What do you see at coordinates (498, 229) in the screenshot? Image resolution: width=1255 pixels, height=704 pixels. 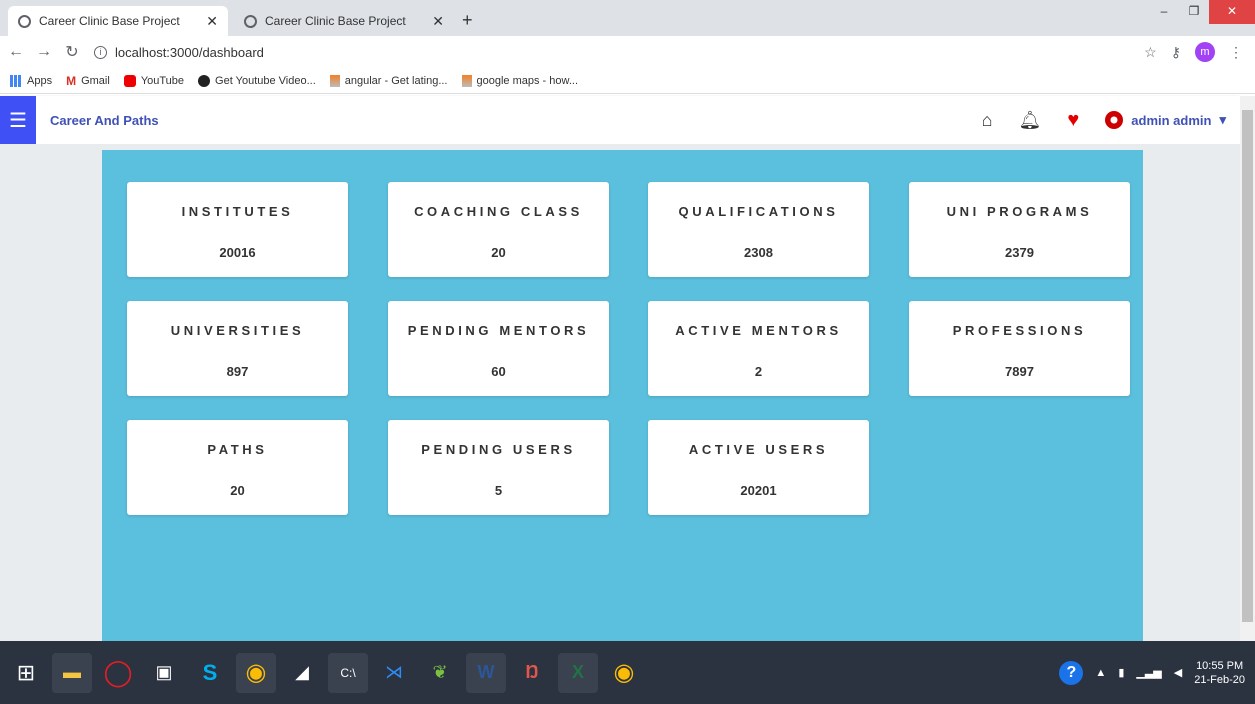 I see `stat-card-coaching-class: COACHING CLASS 20` at bounding box center [498, 229].